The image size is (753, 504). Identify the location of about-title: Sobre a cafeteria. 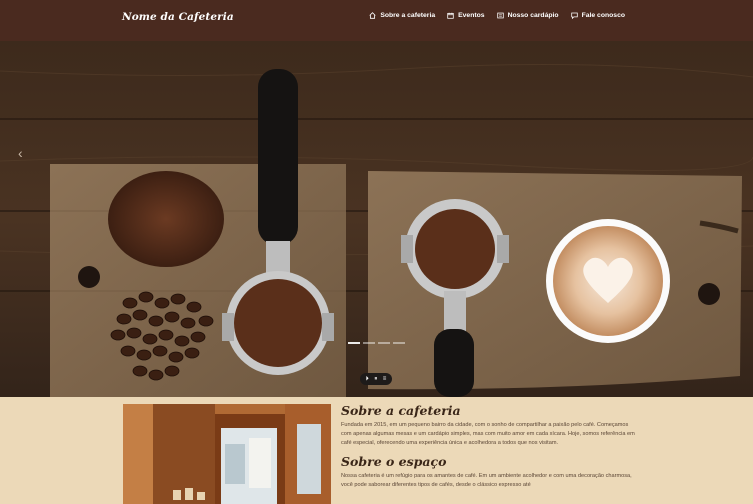
(401, 410).